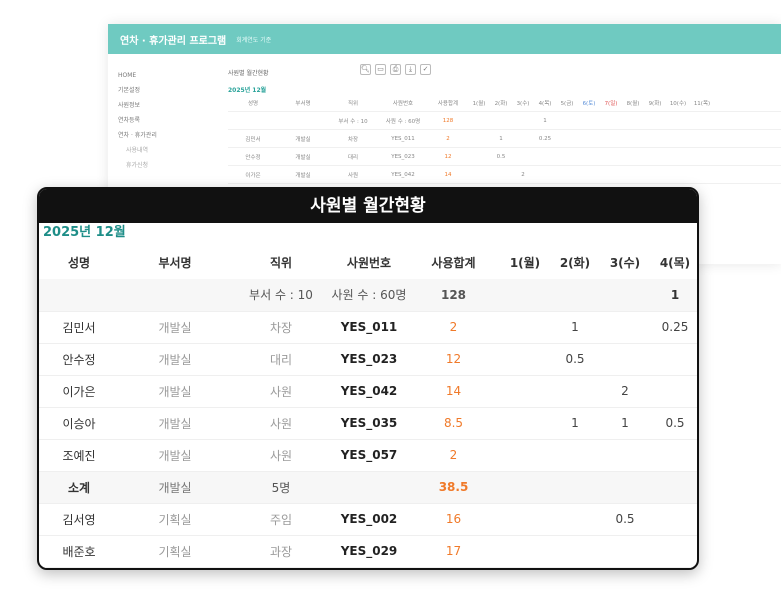 This screenshot has width=781, height=606. Describe the element at coordinates (380, 69) in the screenshot. I see `monitor-icon: ▭` at that location.